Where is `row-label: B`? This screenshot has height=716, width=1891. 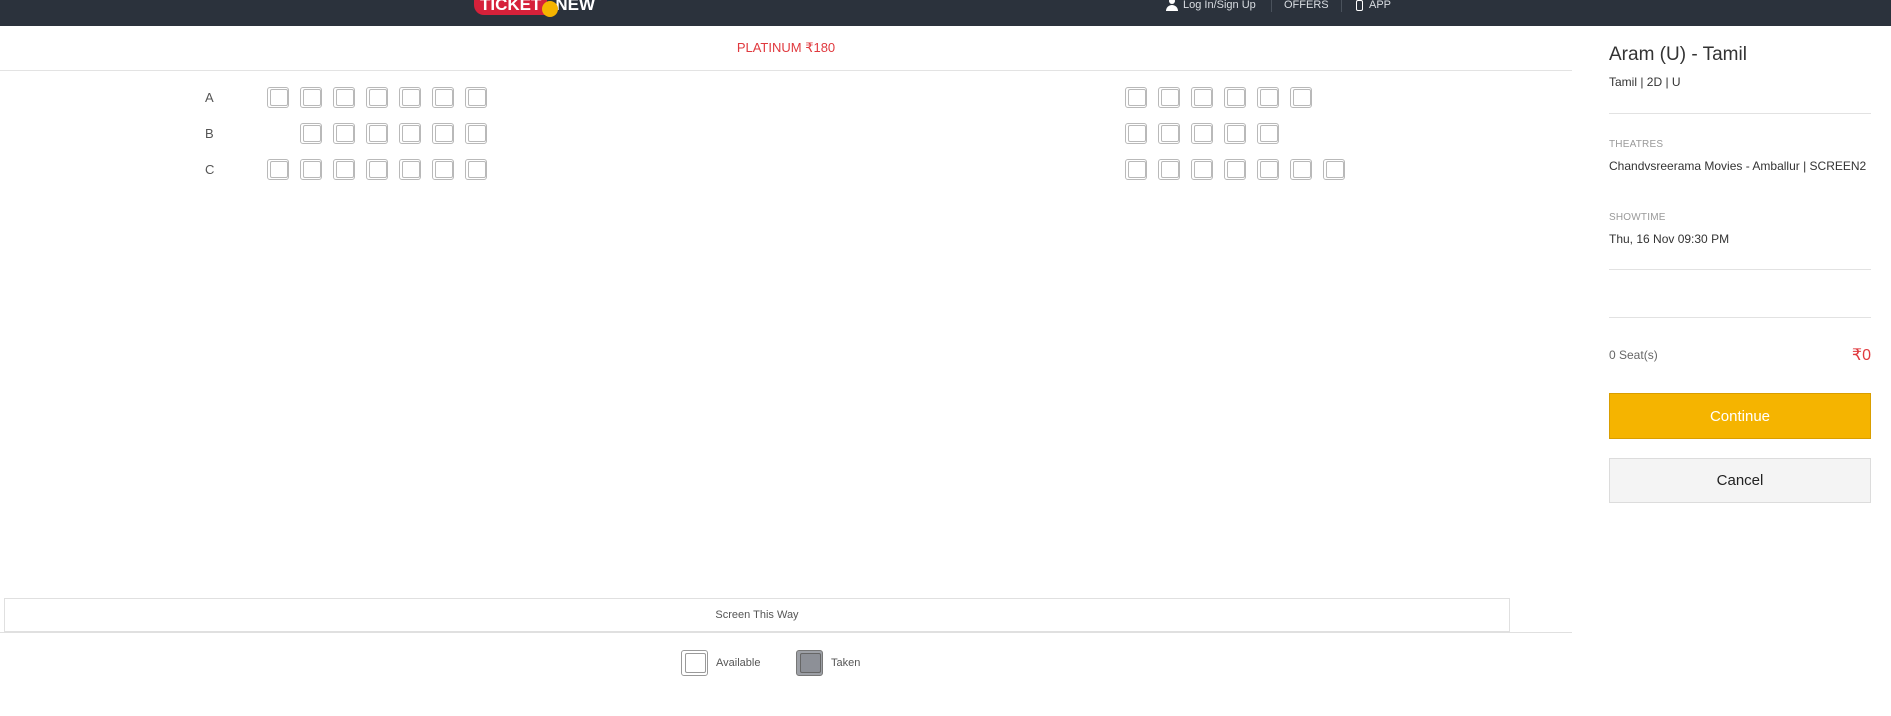 row-label: B is located at coordinates (209, 133).